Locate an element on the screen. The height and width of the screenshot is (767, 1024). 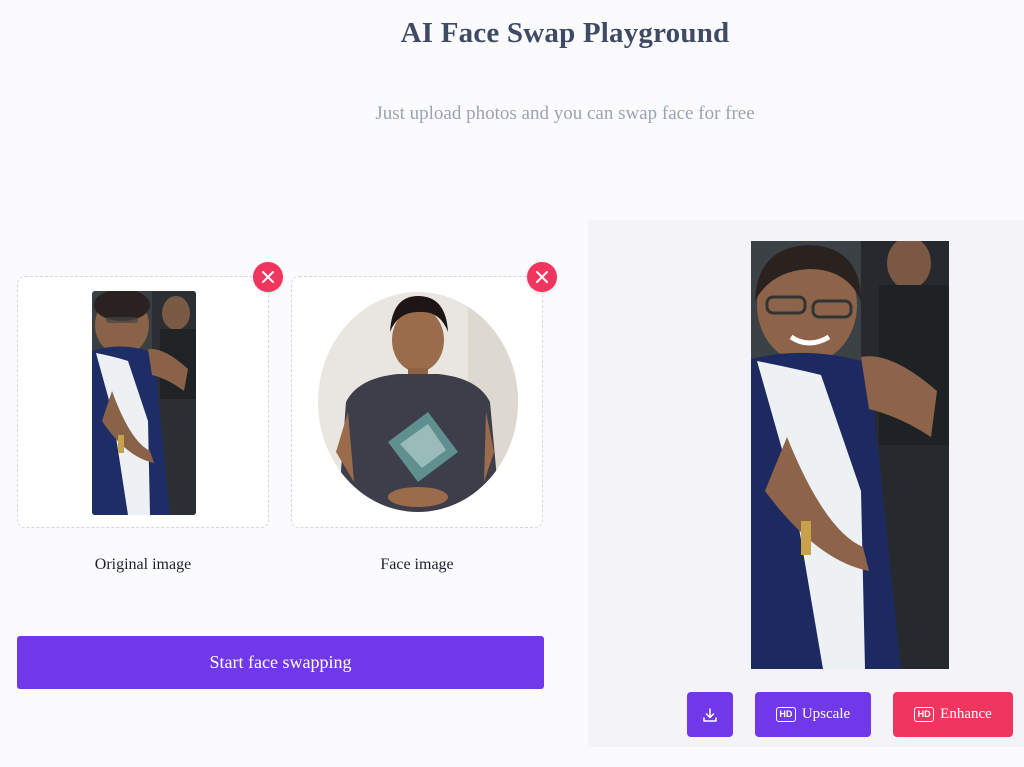
upscale-button: HD Upscale is located at coordinates (813, 714).